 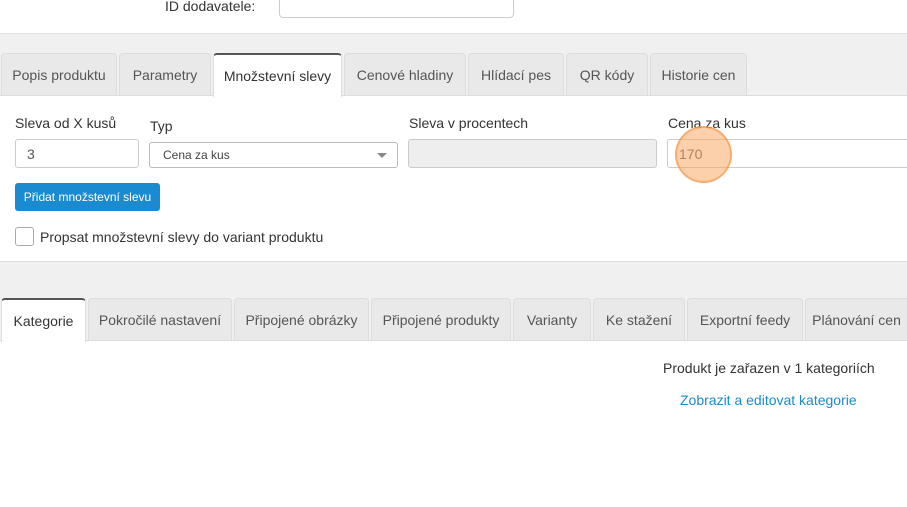 I want to click on qty-input: 3, so click(x=77, y=153).